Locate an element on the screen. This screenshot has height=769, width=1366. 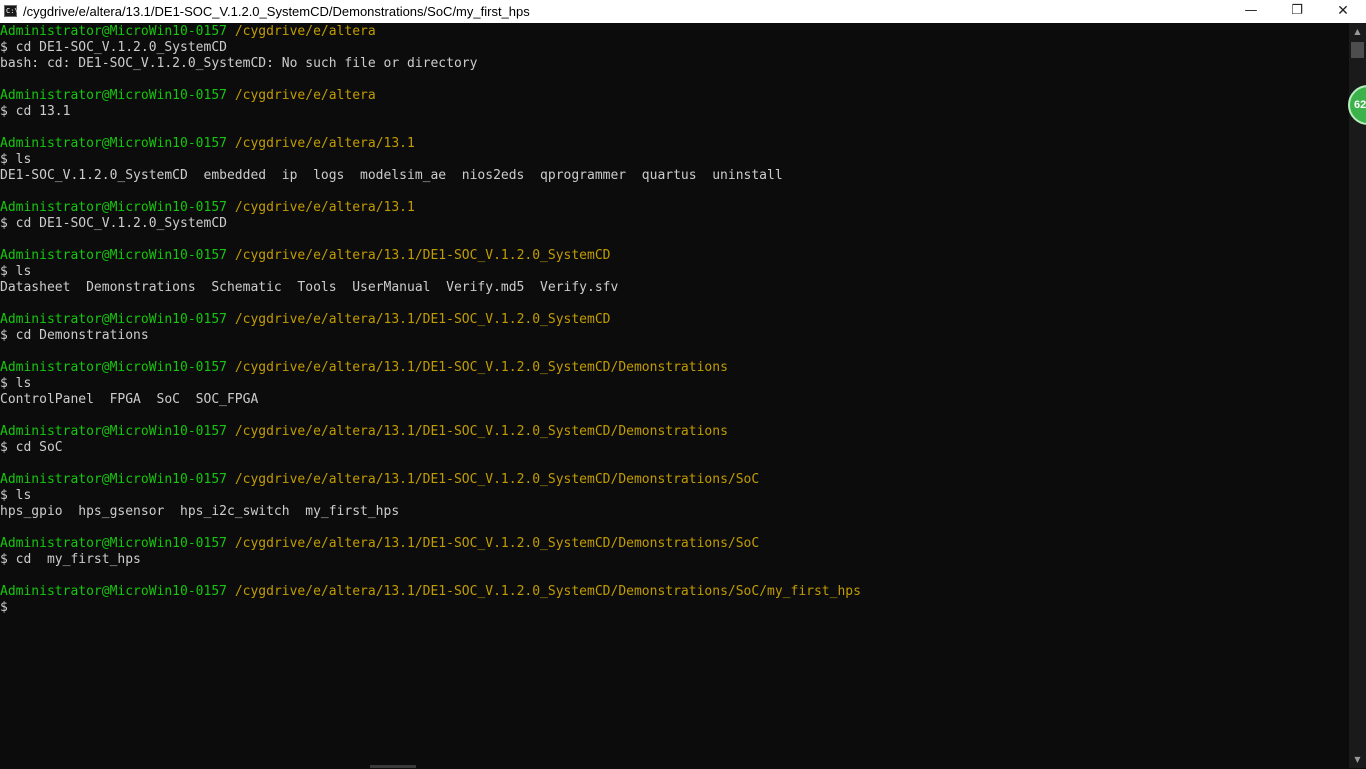
minimize-button: — is located at coordinates (1251, 11).